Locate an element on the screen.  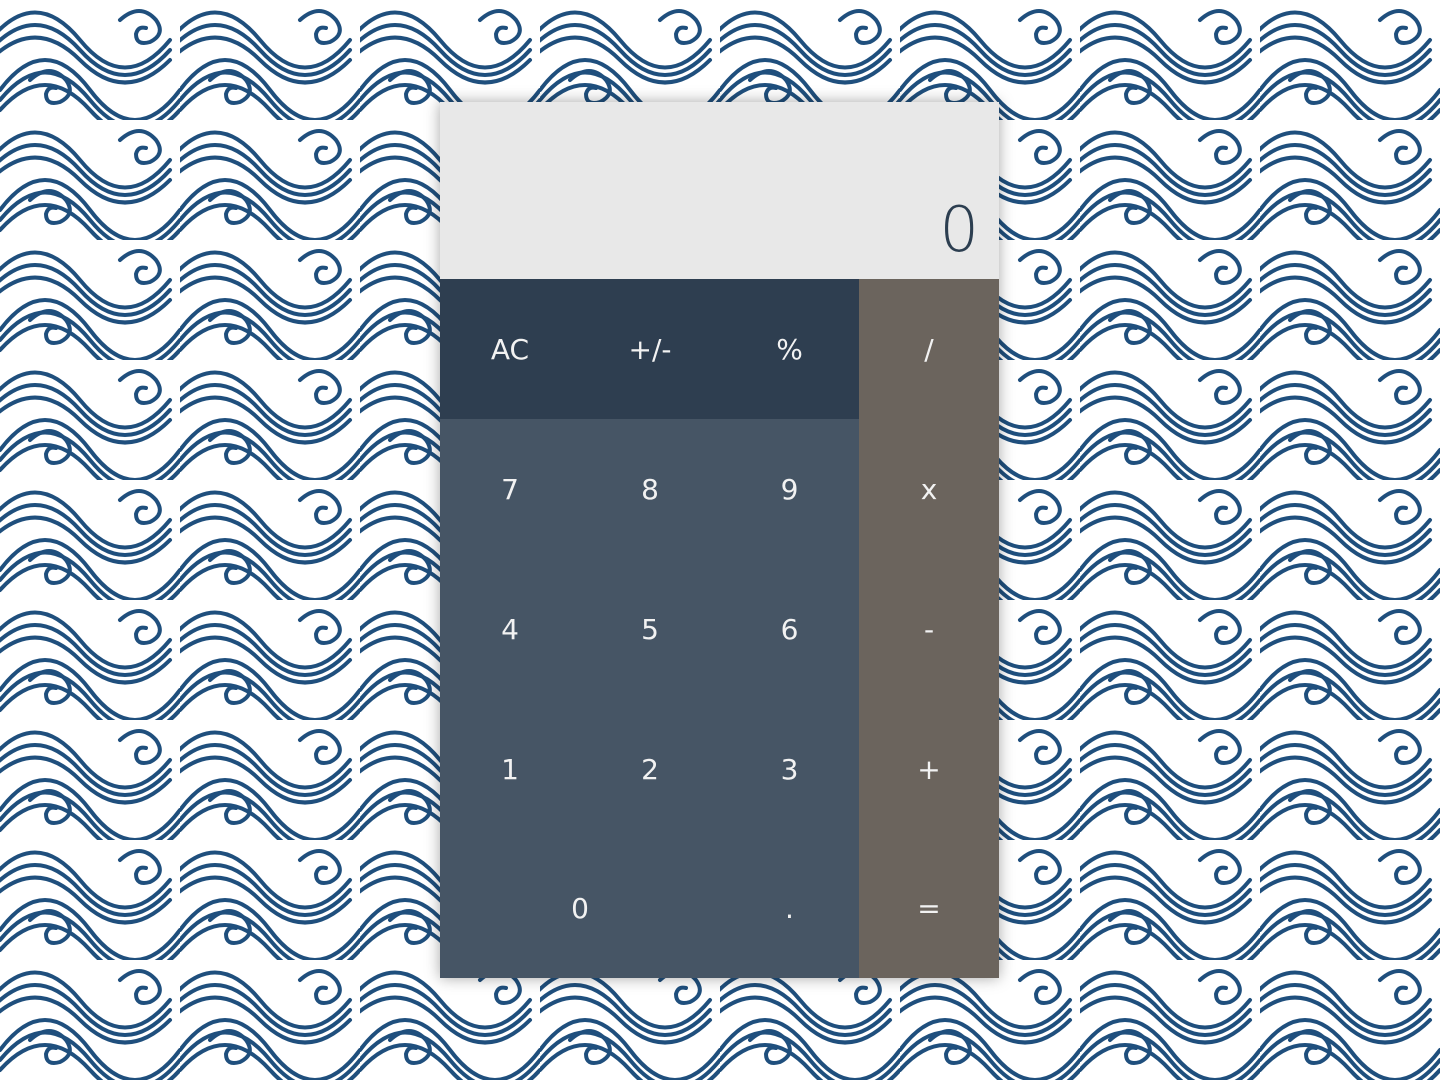
digit-3-button: 3 is located at coordinates (789, 769).